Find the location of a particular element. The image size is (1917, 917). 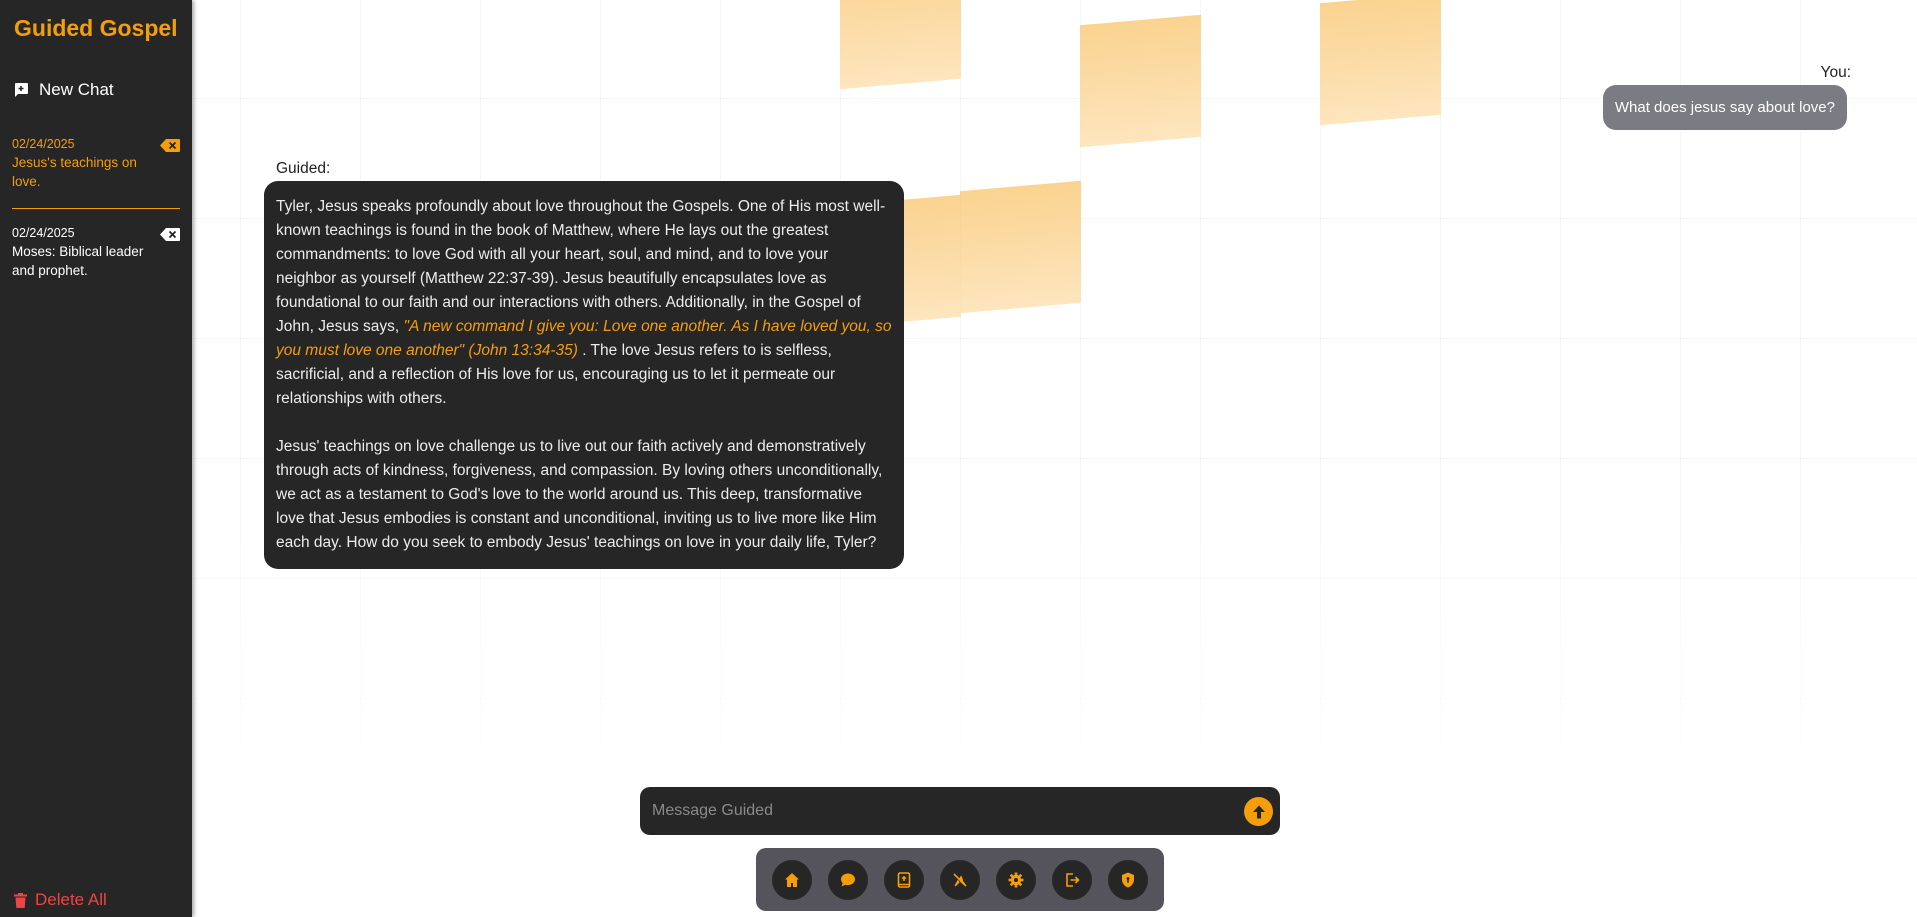

settings-button is located at coordinates (1016, 879).